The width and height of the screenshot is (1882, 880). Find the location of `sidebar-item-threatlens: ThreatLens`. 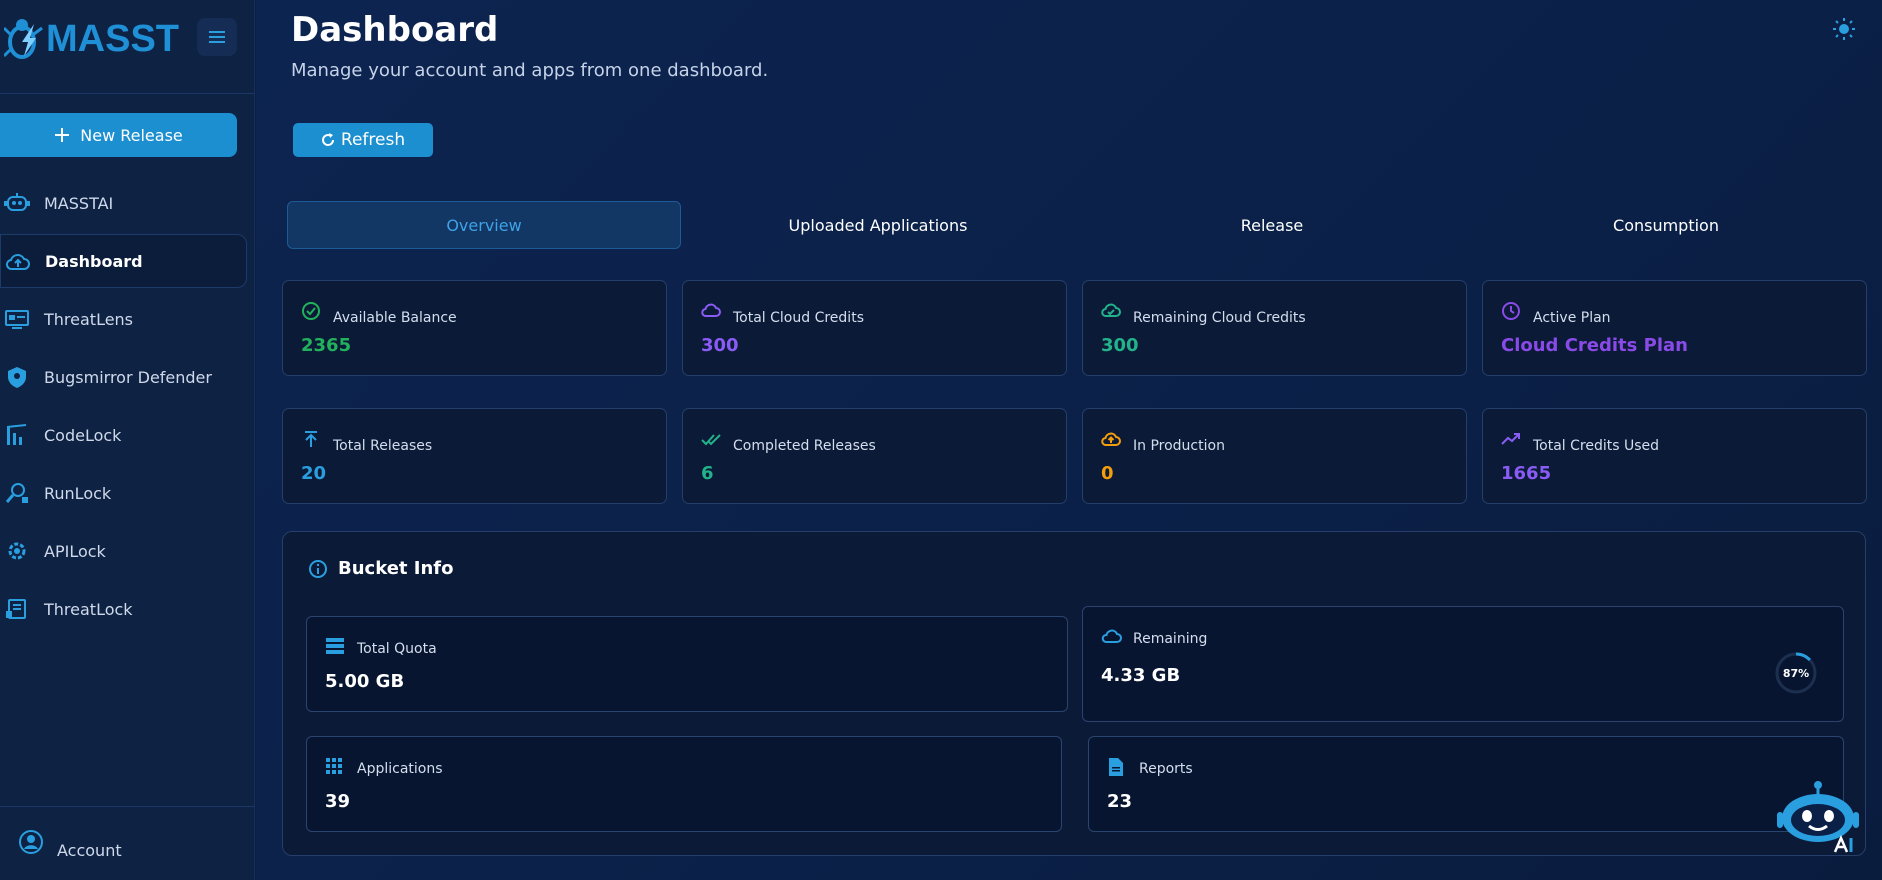

sidebar-item-threatlens: ThreatLens is located at coordinates (127, 319).